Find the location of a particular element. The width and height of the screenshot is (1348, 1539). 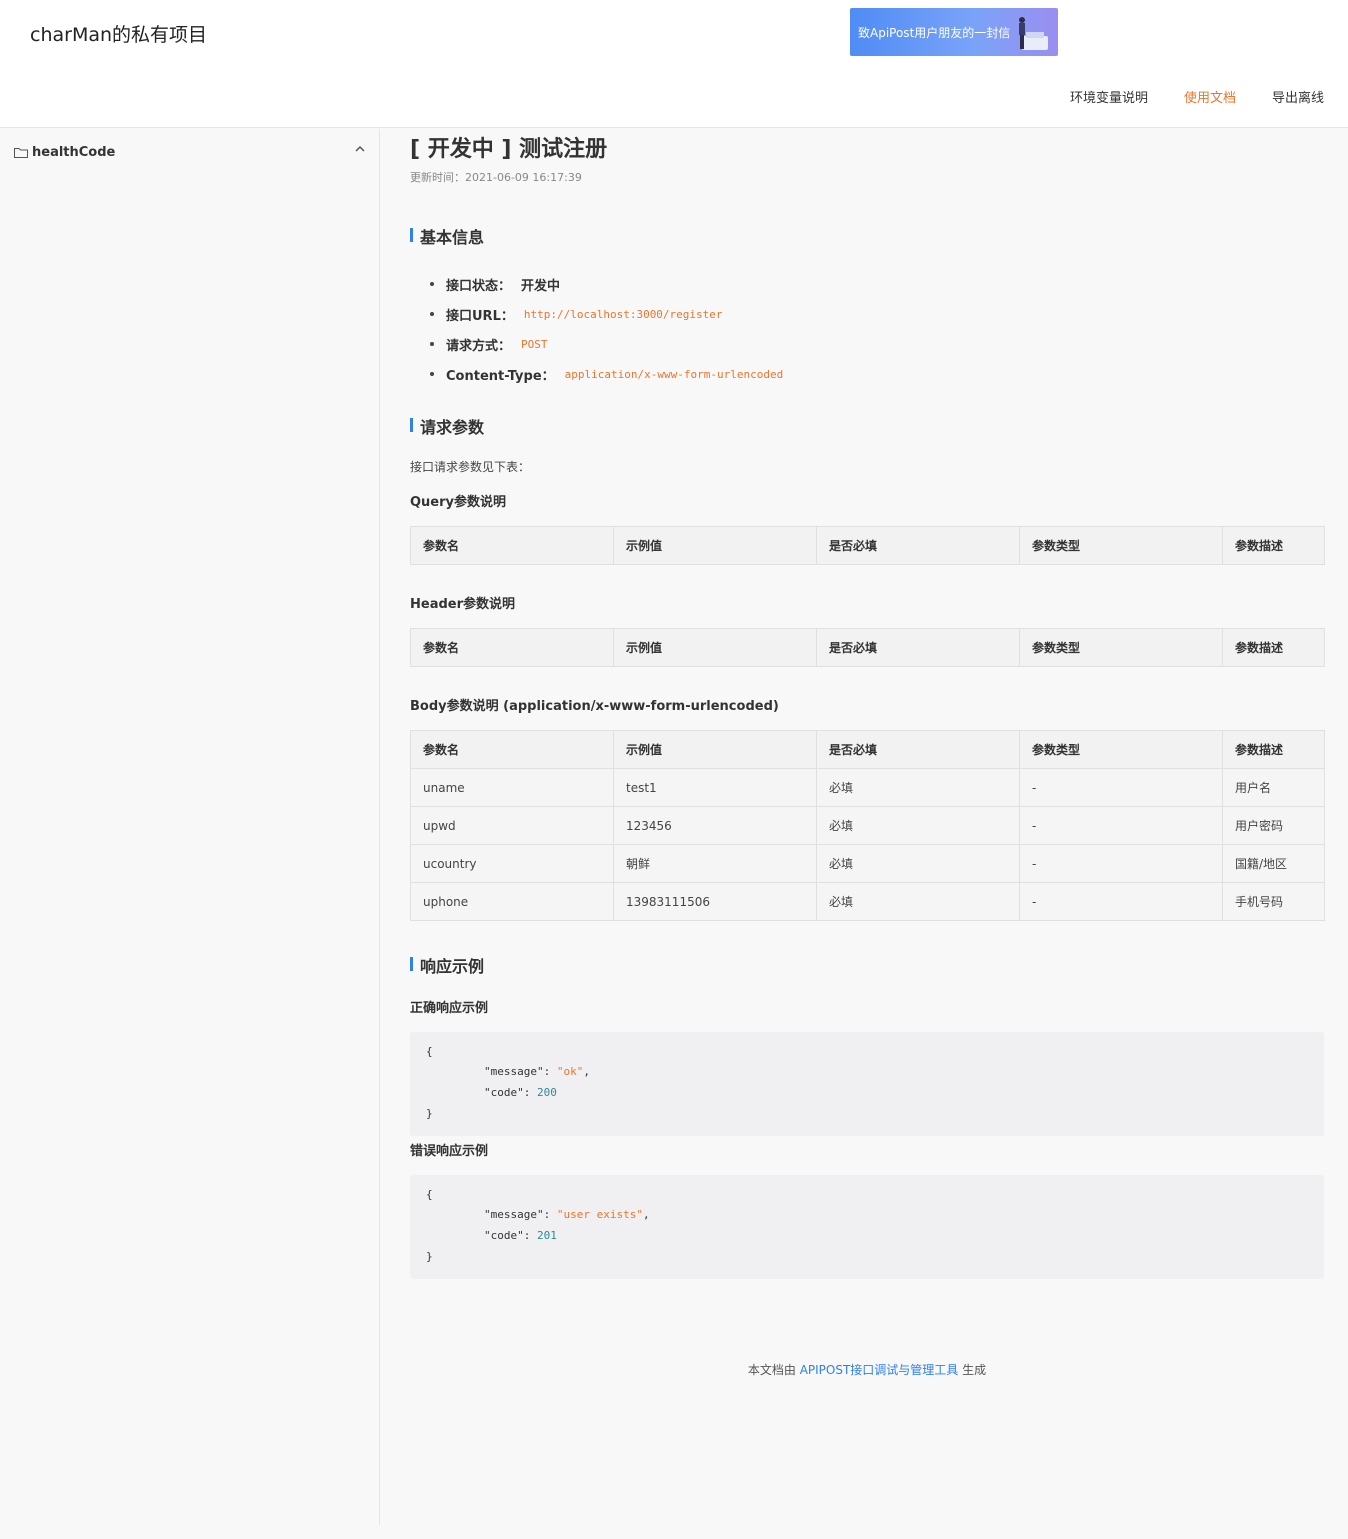

nav-export-offline: 导出离线 is located at coordinates (1298, 96).